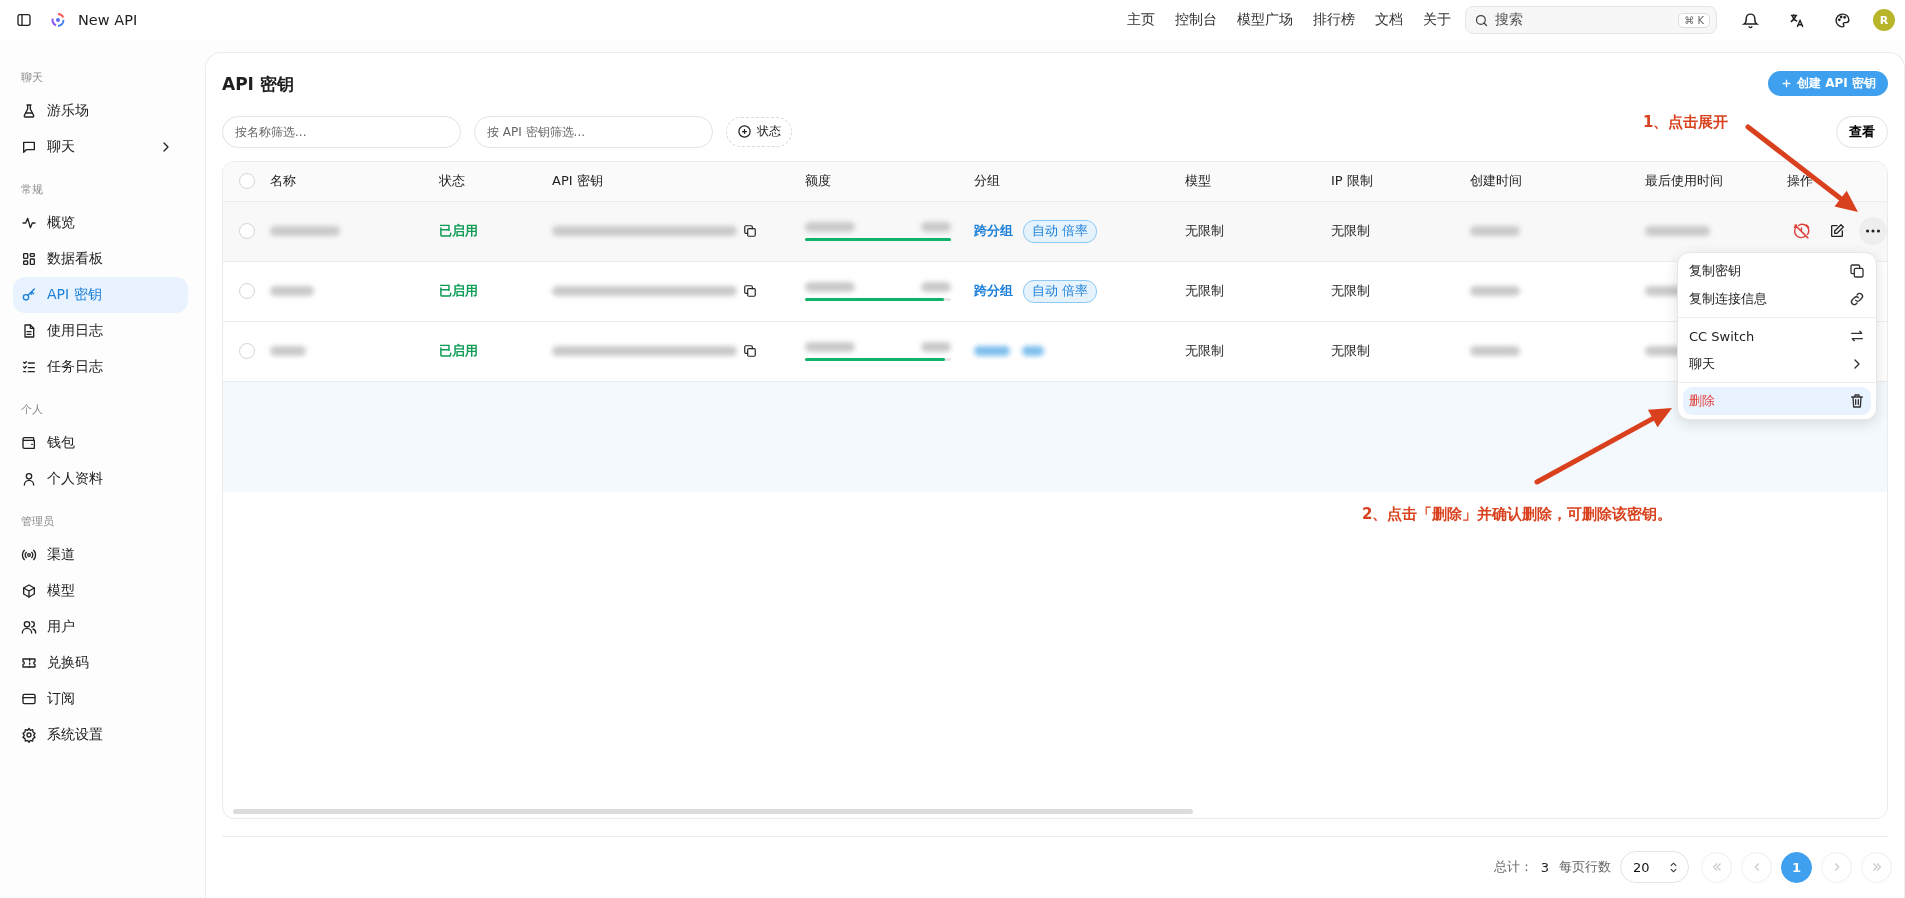 The image size is (1905, 898). I want to click on sidebar-toggle-icon, so click(24, 20).